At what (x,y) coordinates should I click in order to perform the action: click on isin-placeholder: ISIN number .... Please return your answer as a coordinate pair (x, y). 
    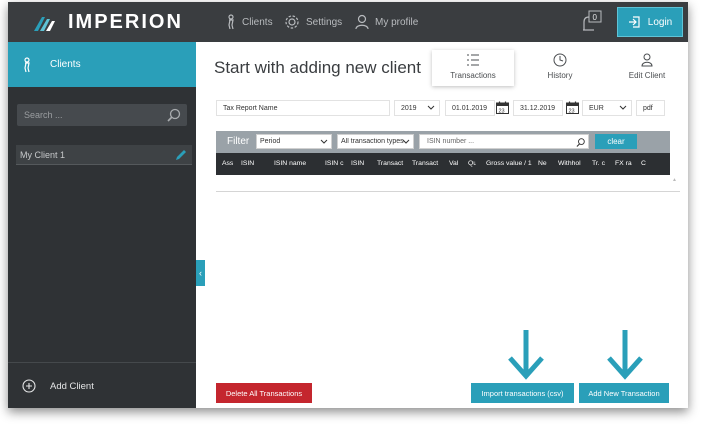
    Looking at the image, I should click on (451, 141).